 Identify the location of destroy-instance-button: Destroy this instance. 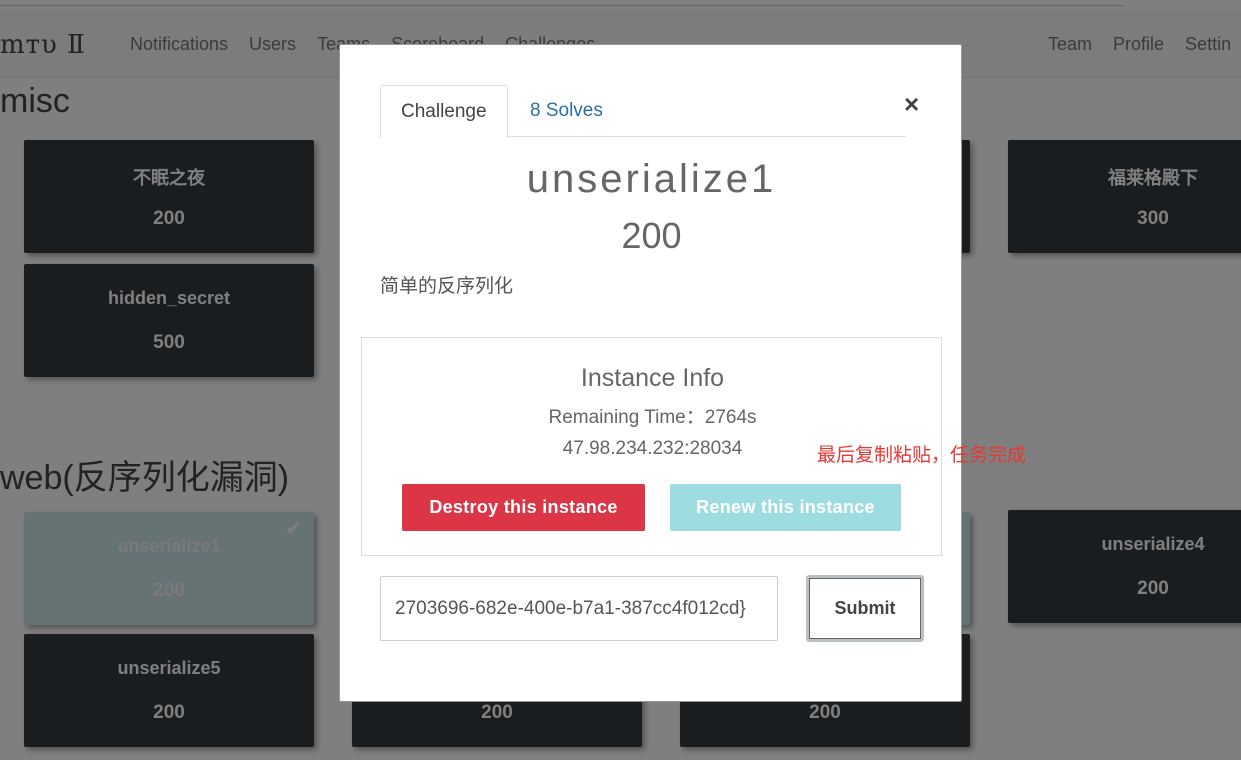
(523, 507).